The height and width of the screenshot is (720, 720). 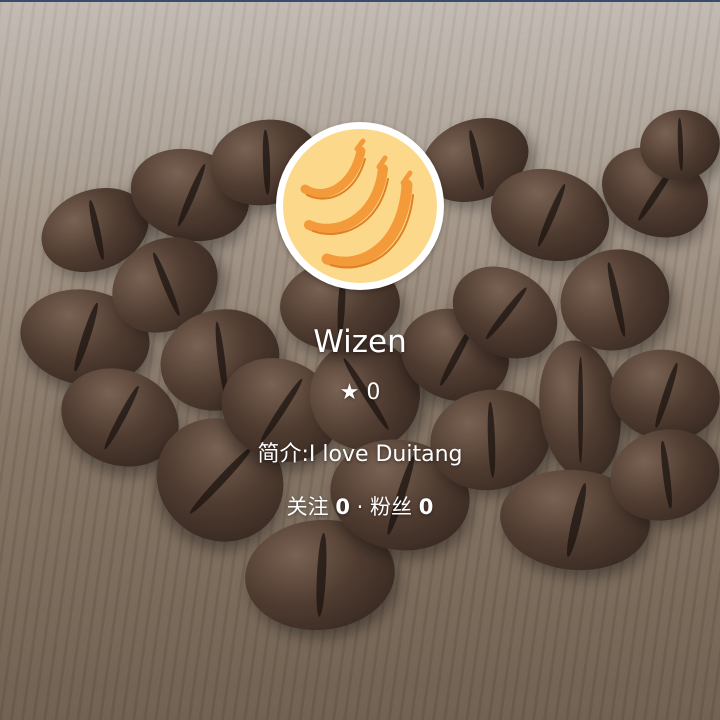 I want to click on bio-text: I love Duitang, so click(x=385, y=454).